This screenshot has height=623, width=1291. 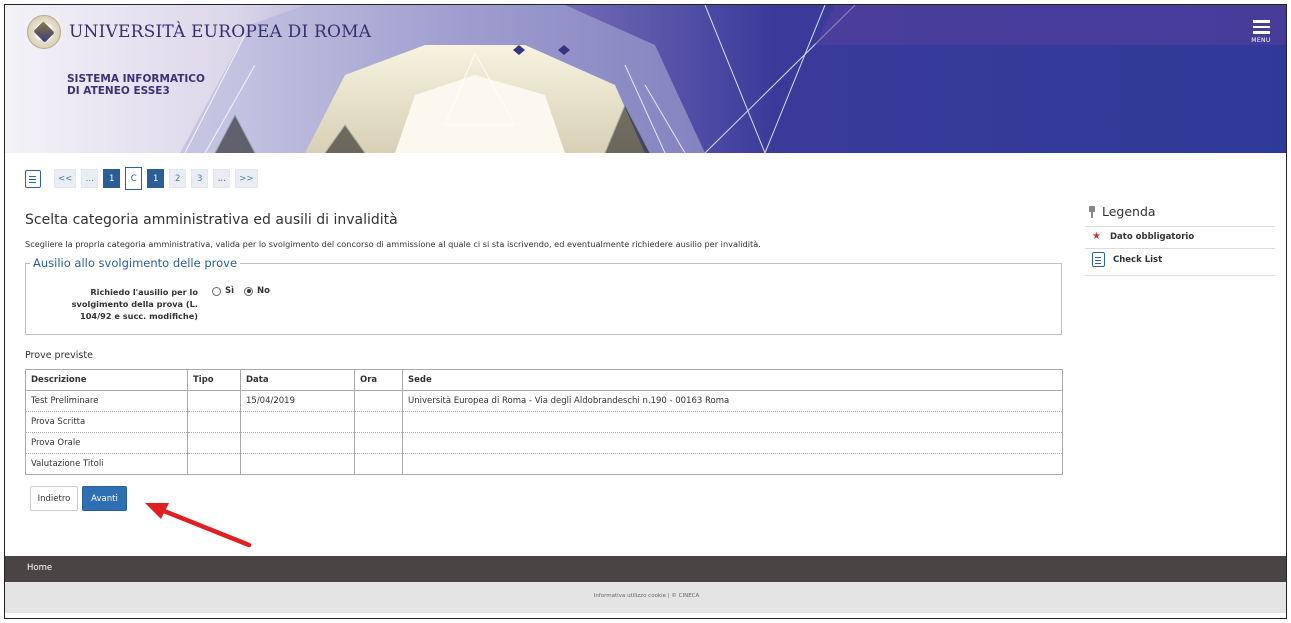 What do you see at coordinates (144, 292) in the screenshot?
I see `aid-question-line1: Richiedo l'ausilio per lo` at bounding box center [144, 292].